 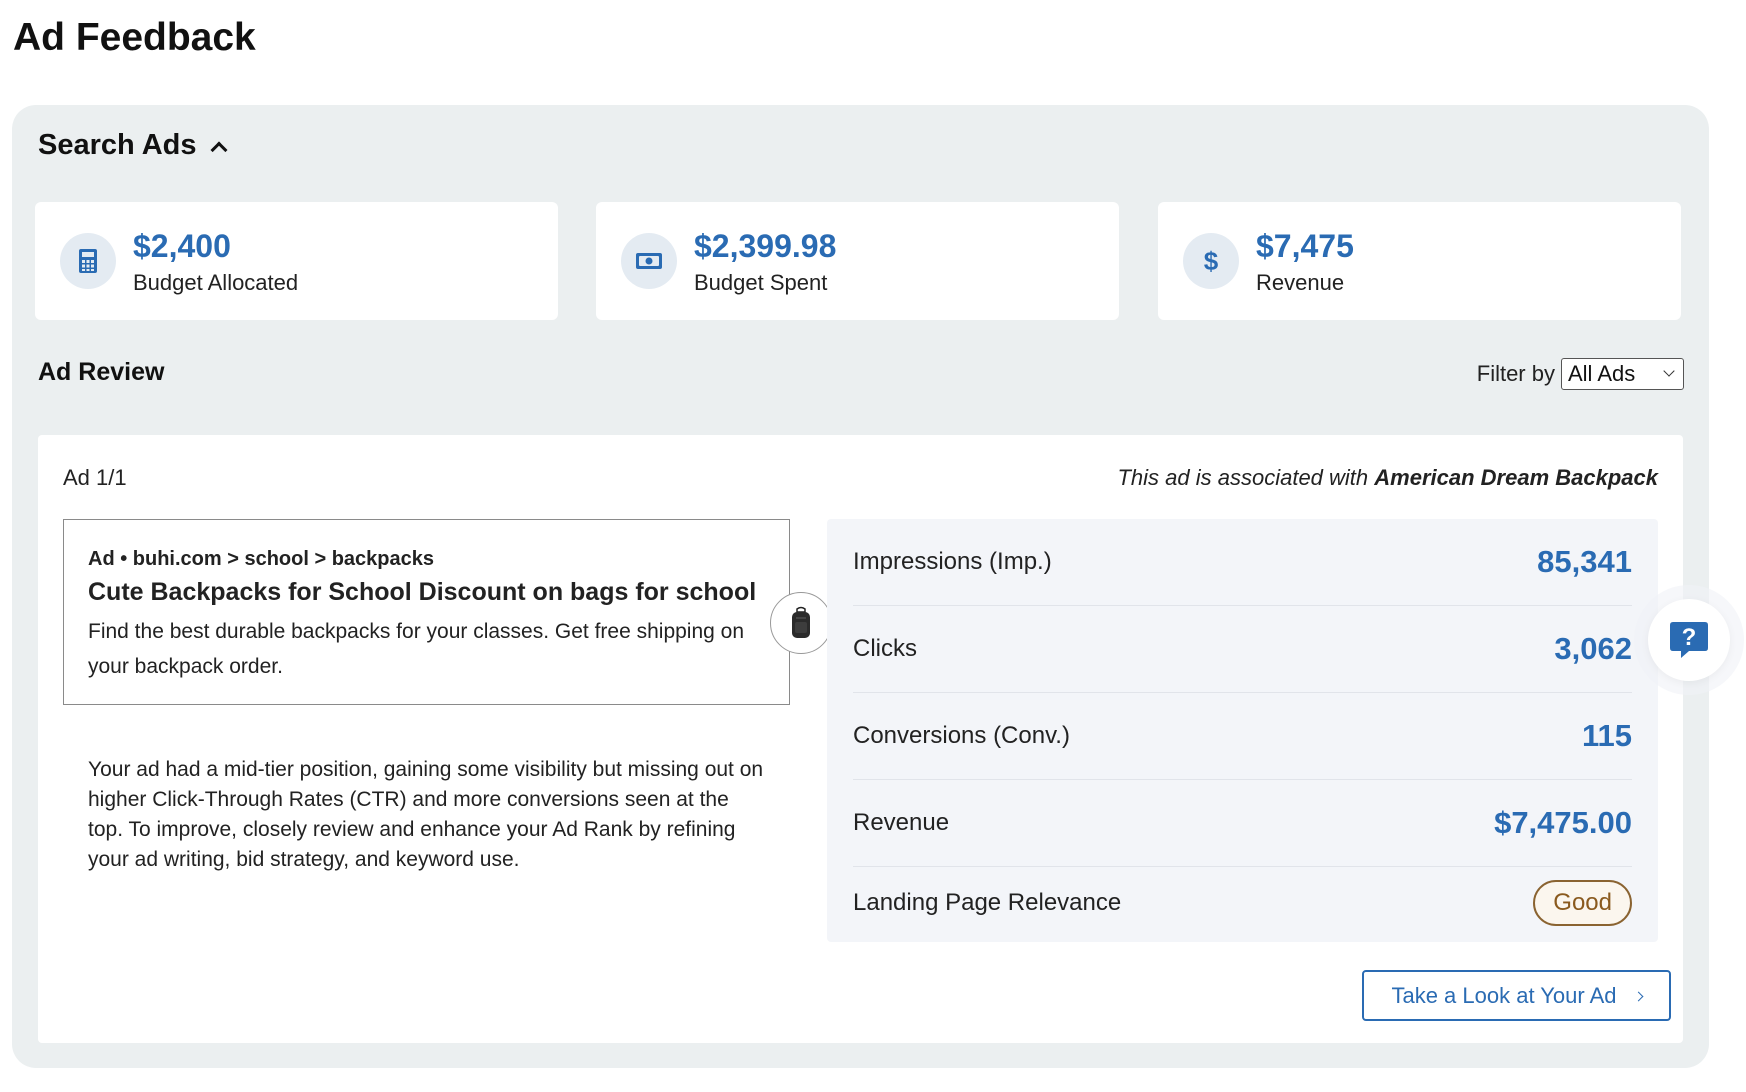 I want to click on filter-select: All Ads, so click(x=1622, y=374).